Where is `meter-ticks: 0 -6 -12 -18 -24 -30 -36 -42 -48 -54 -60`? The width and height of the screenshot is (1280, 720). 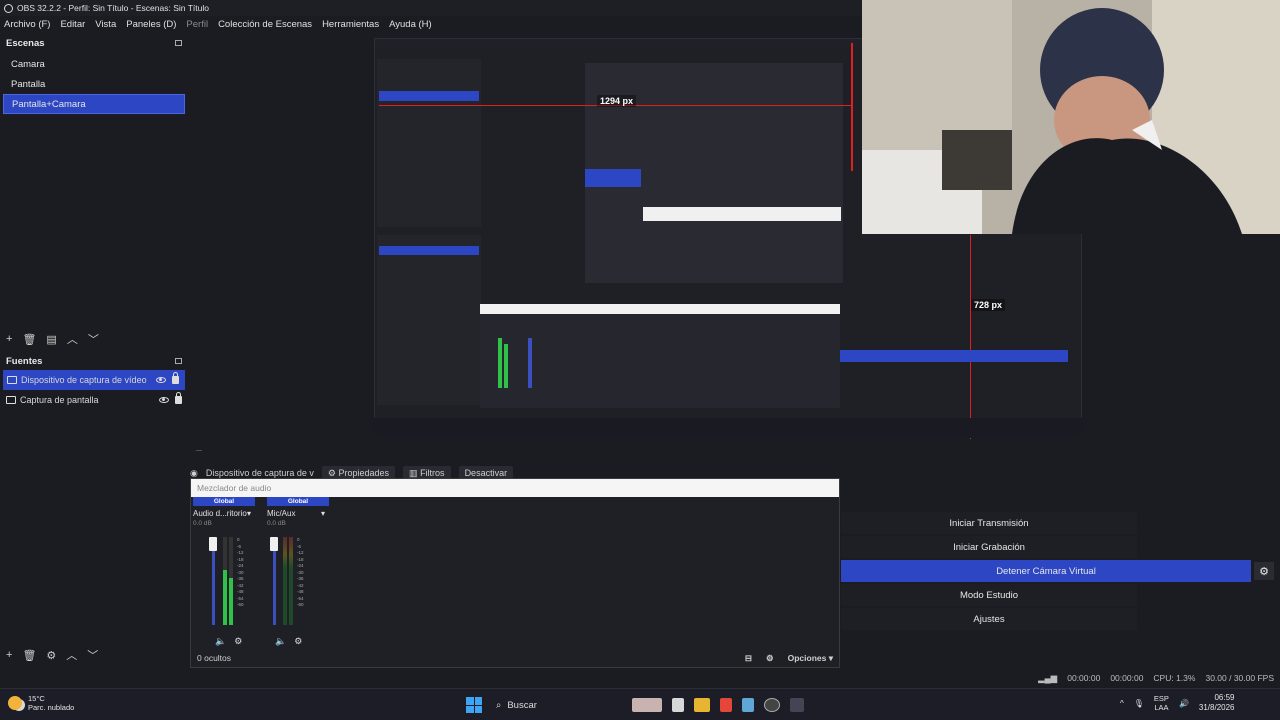
meter-ticks: 0 -6 -12 -18 -24 -30 -36 -42 -48 -54 -60 is located at coordinates (240, 573).